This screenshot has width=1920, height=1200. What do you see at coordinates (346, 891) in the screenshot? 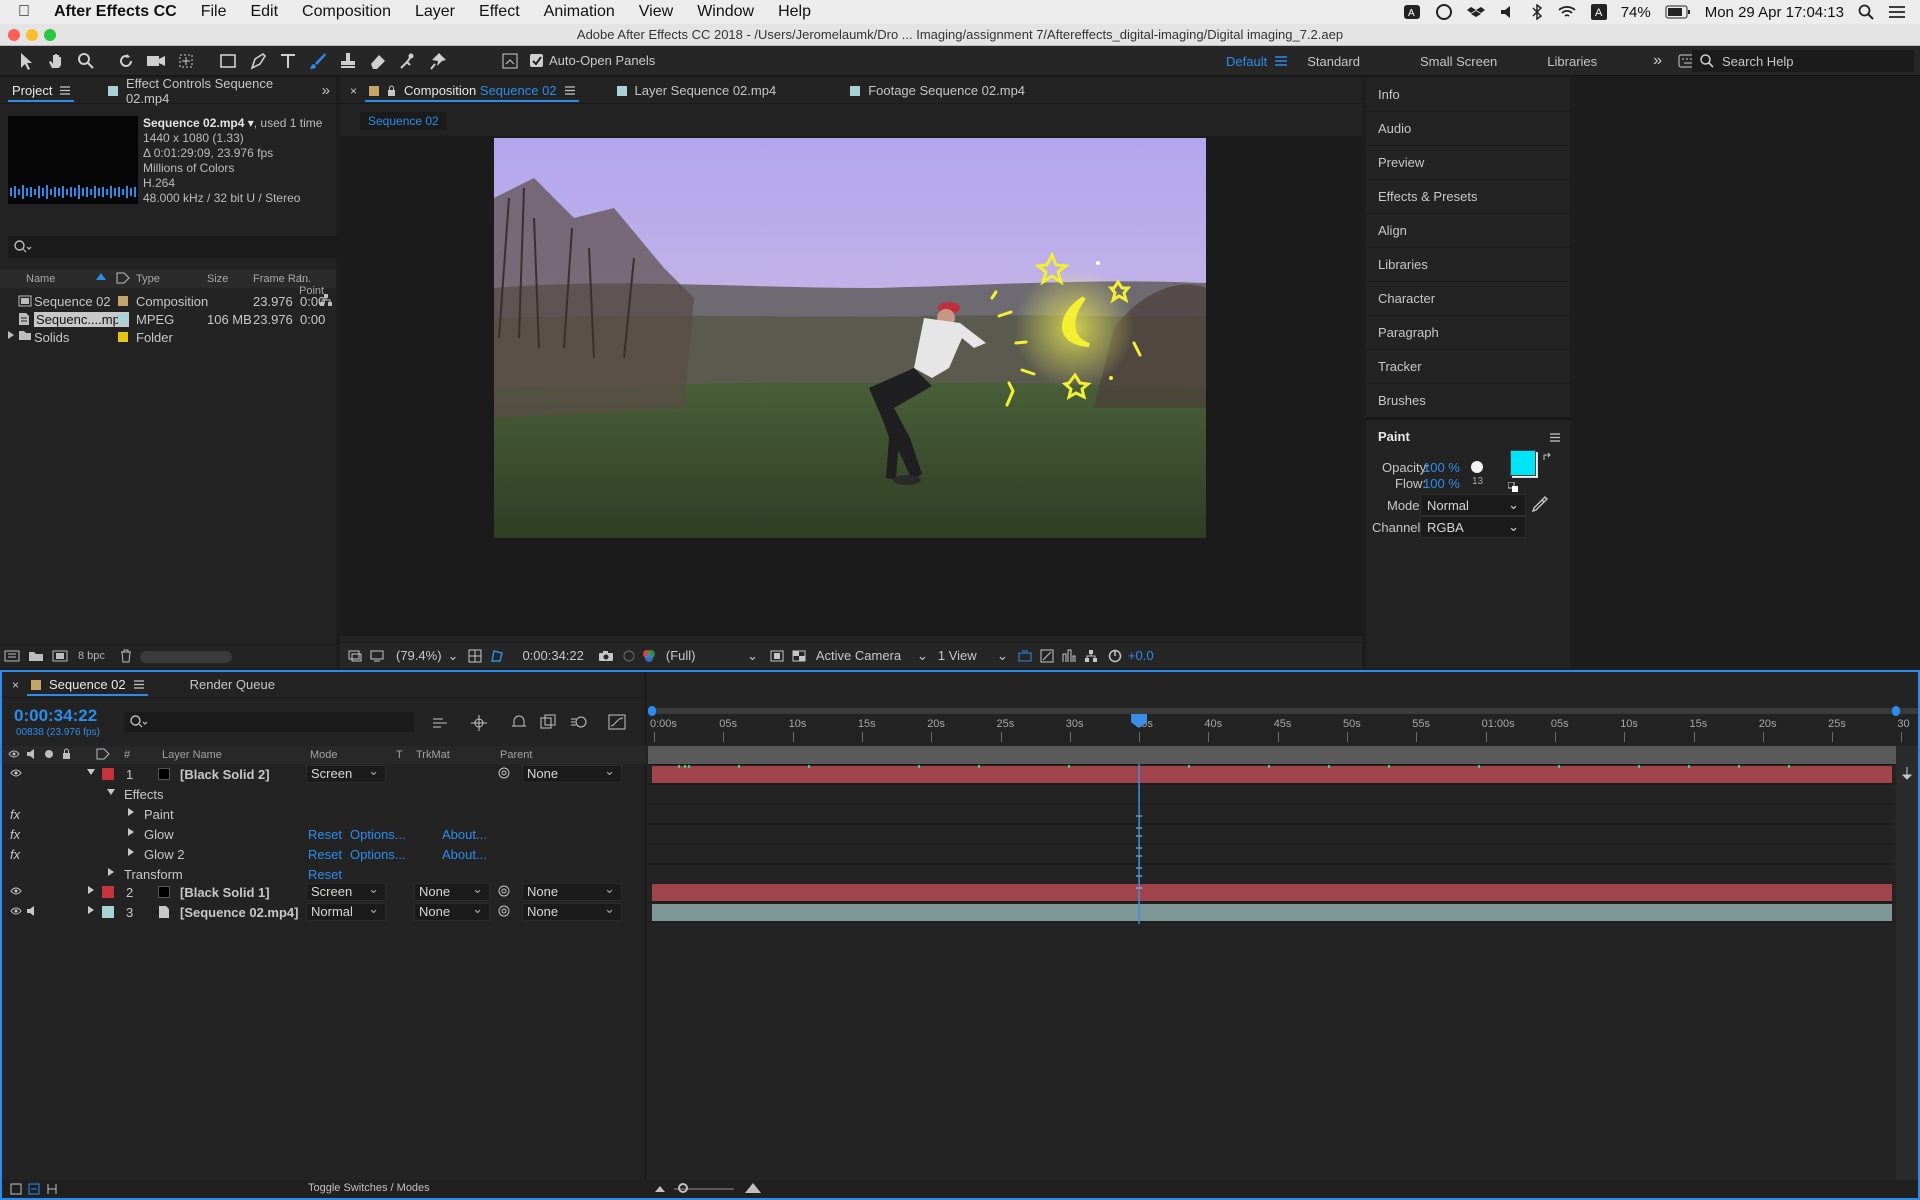
I see `layer-mode-dropdown: Screen` at bounding box center [346, 891].